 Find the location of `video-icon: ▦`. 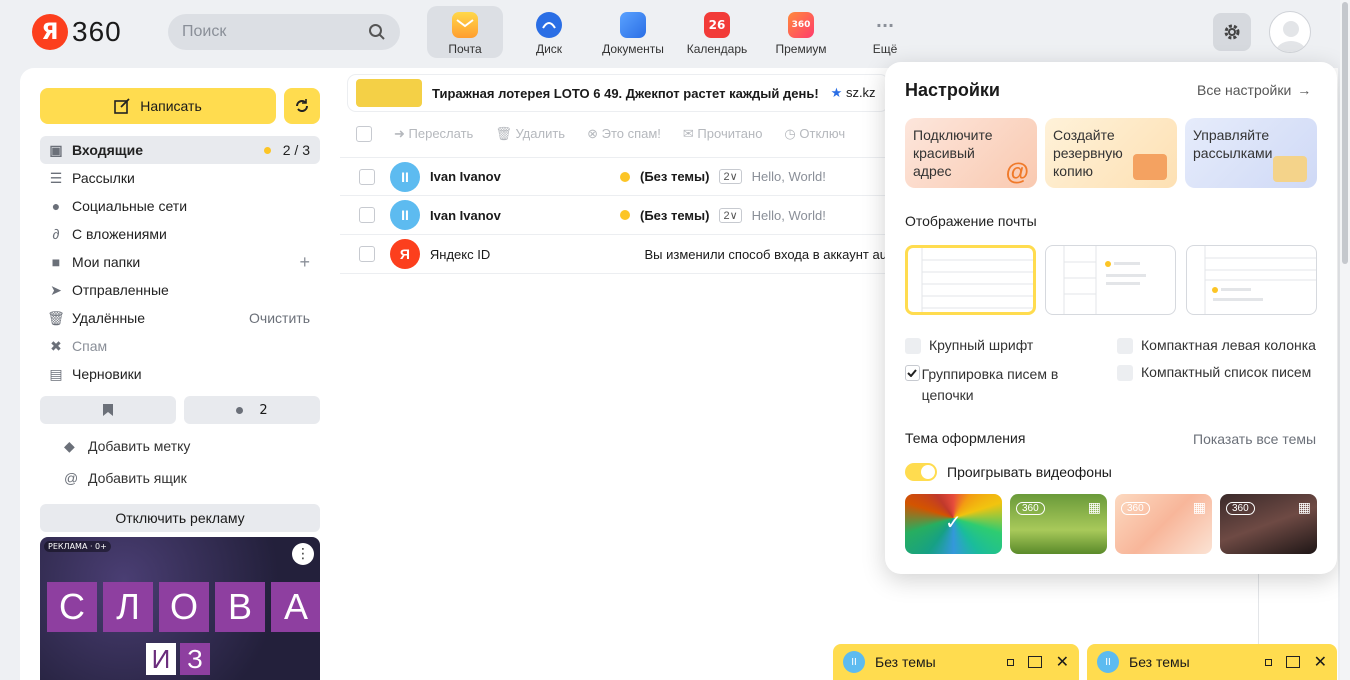

video-icon: ▦ is located at coordinates (1094, 508).